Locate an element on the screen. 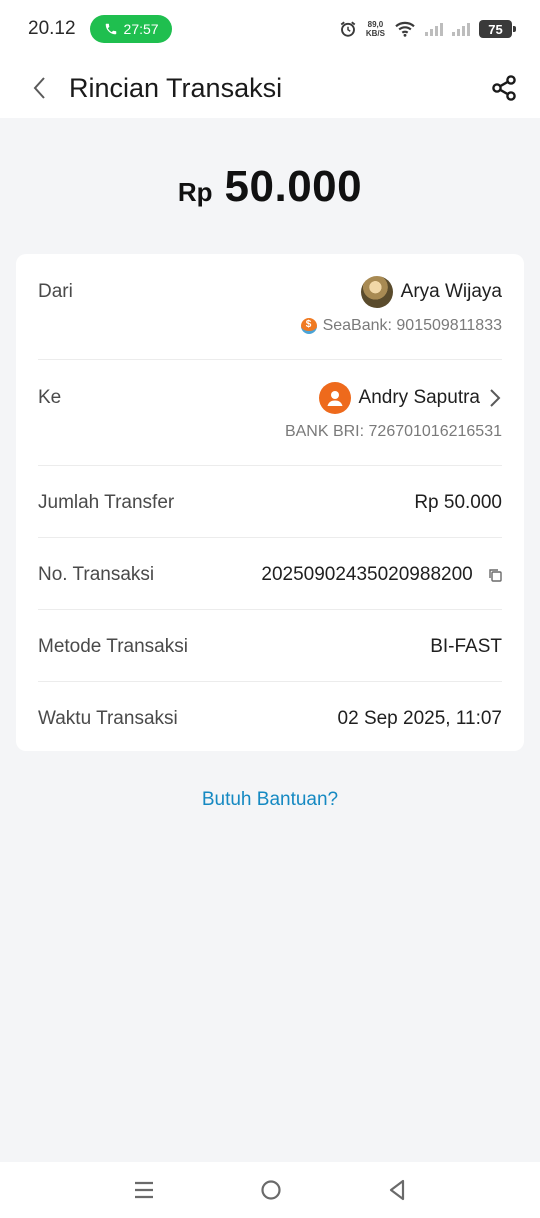  recipient: Andry Saputra is located at coordinates (410, 398).